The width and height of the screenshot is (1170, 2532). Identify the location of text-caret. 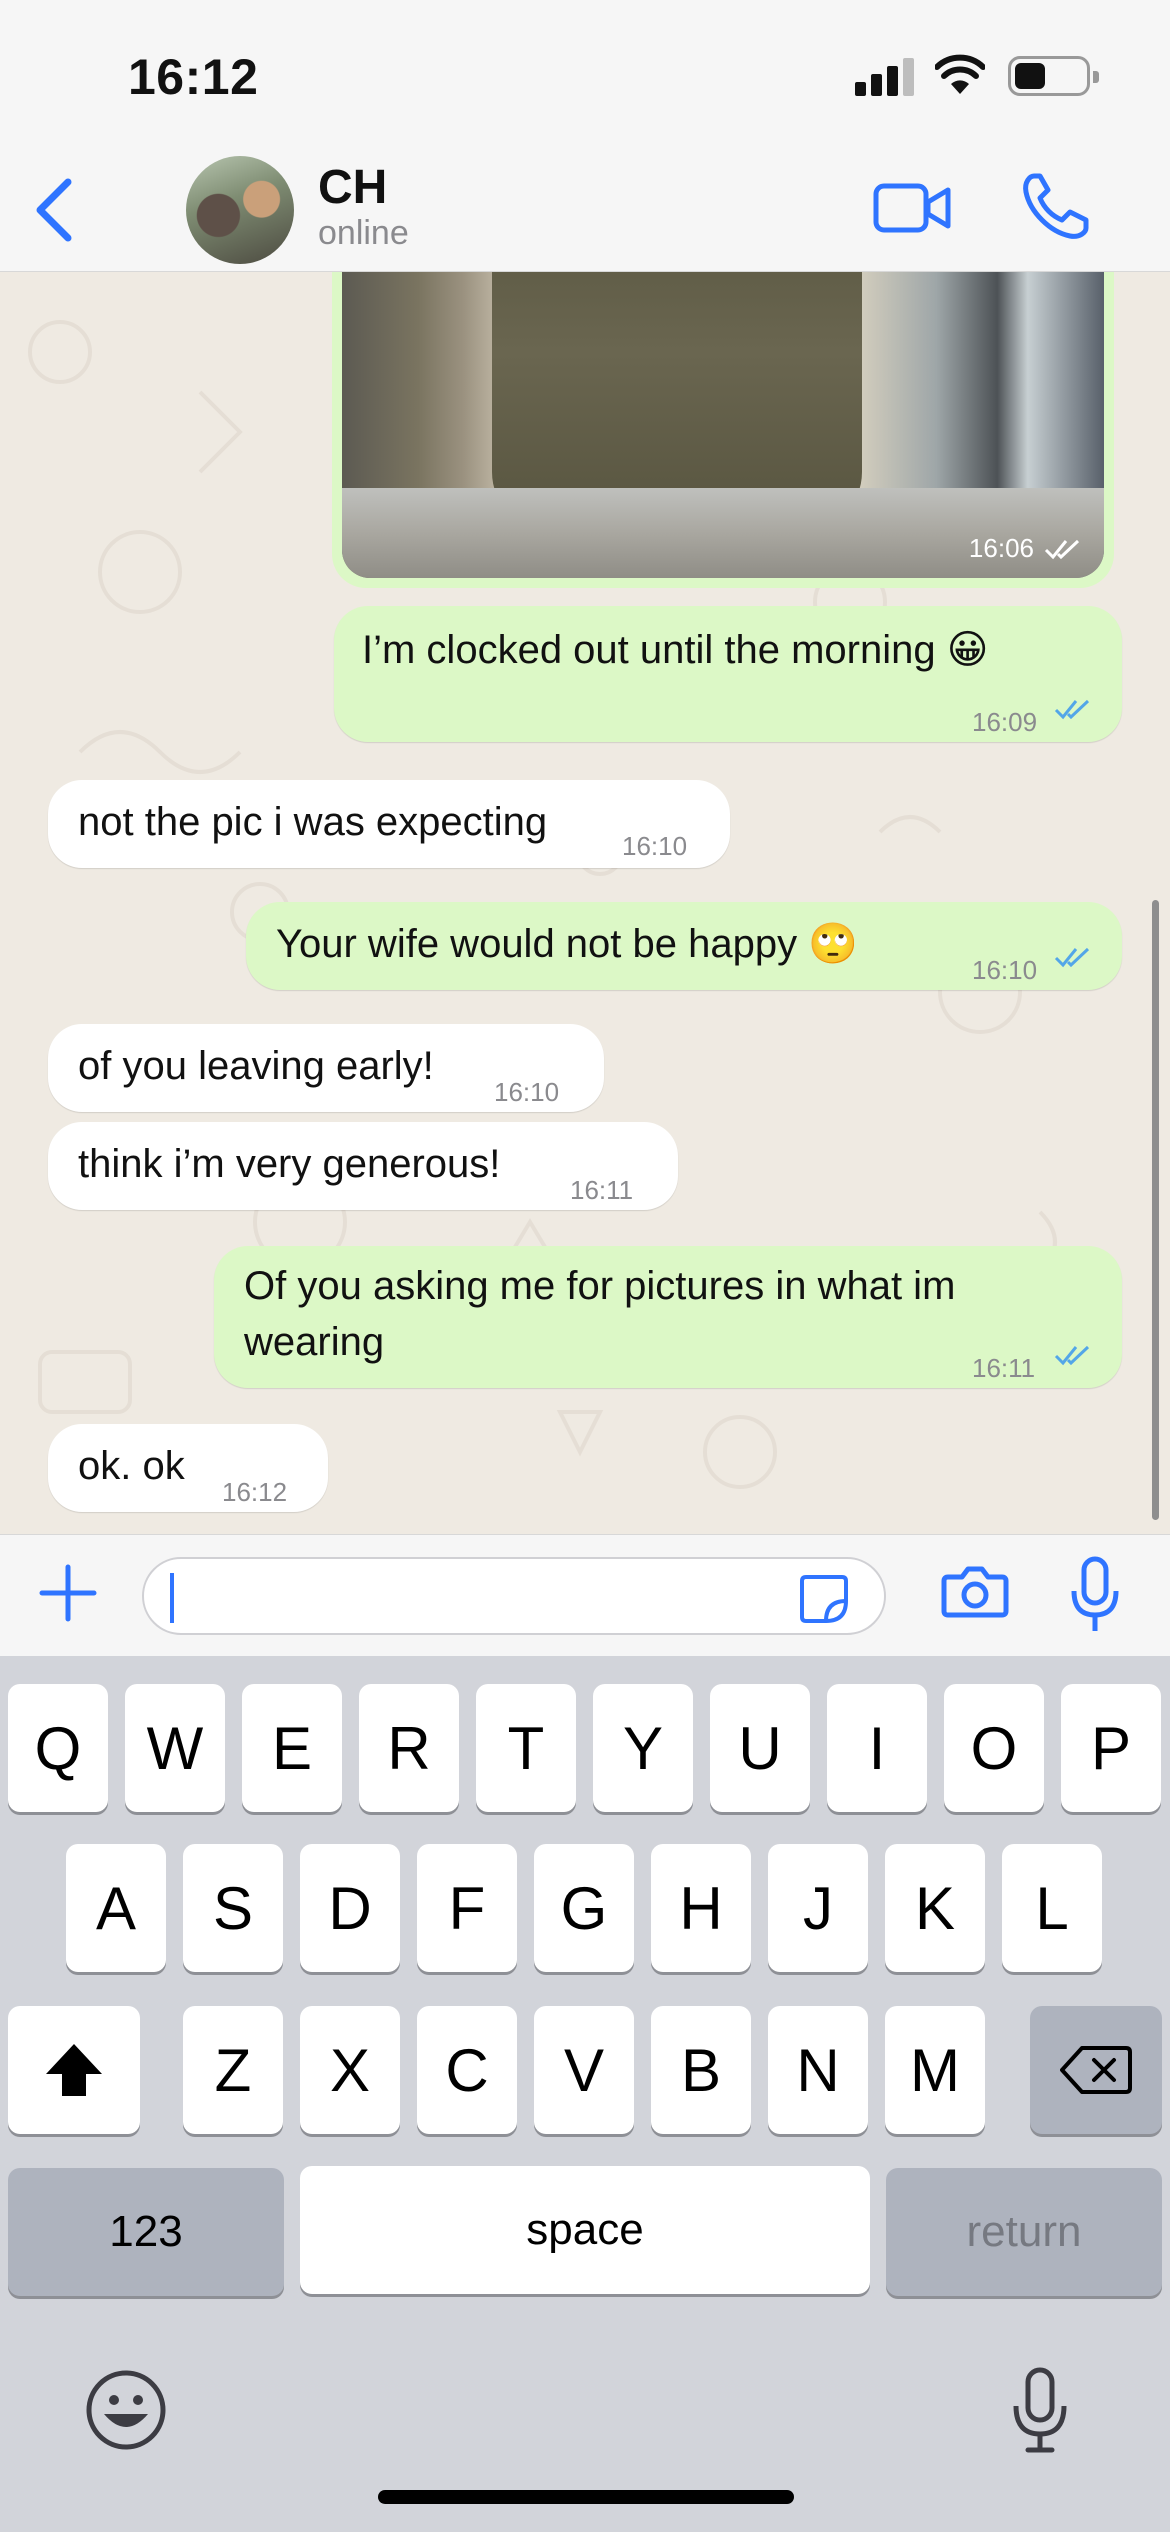
(172, 1598).